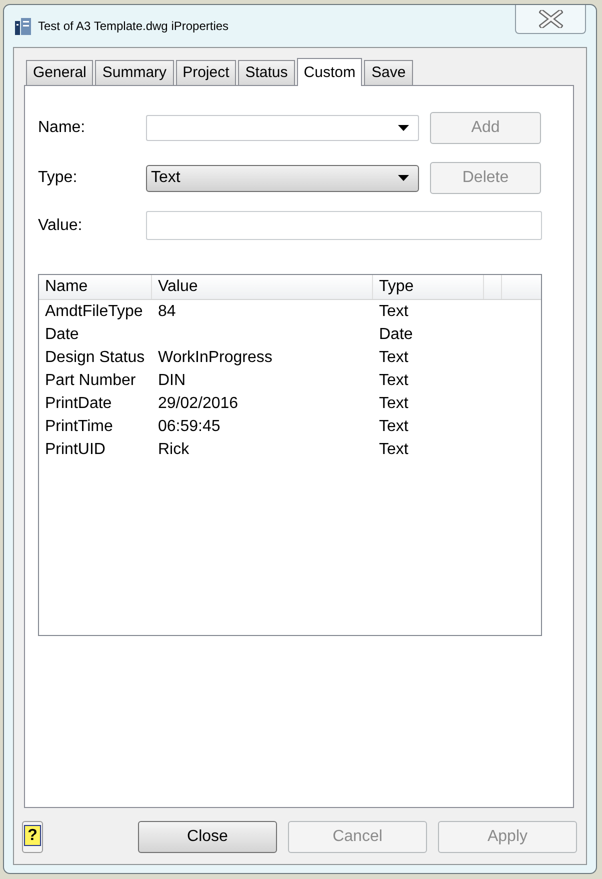  Describe the element at coordinates (61, 226) in the screenshot. I see `field-label: Value:` at that location.